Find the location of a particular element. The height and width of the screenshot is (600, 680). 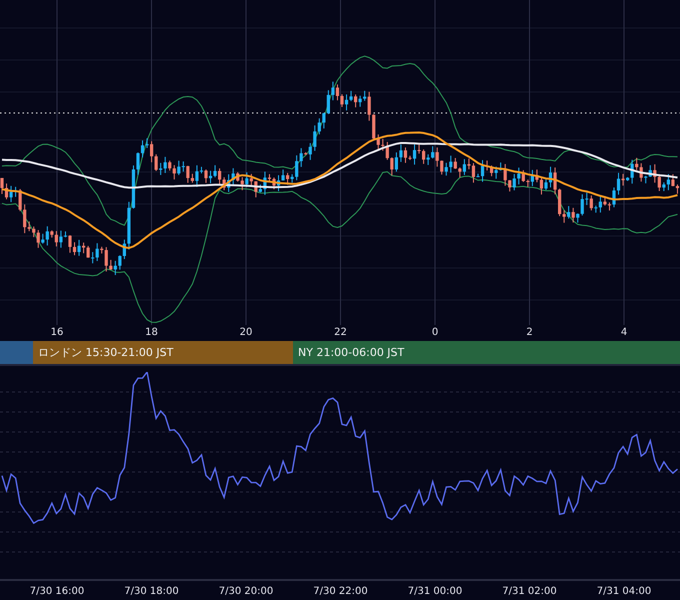

axis-label: 0 is located at coordinates (435, 332).